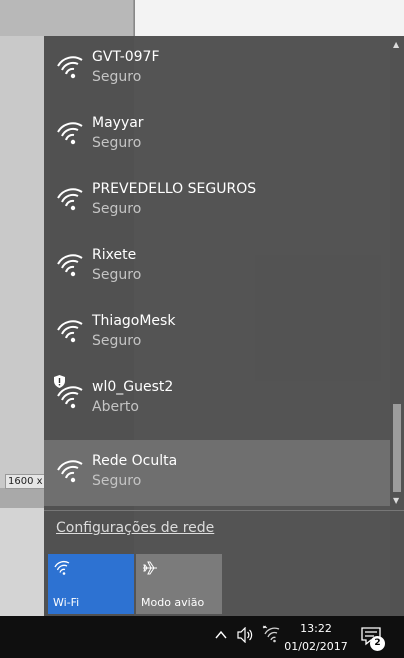  Describe the element at coordinates (217, 69) in the screenshot. I see `network-item-gvt-097f: GVT-097F Seguro` at that location.